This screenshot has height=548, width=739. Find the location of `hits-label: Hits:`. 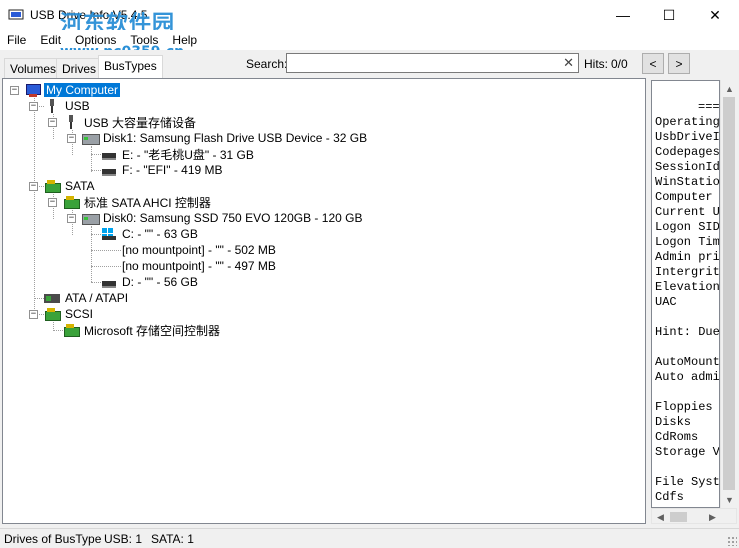

hits-label: Hits: is located at coordinates (596, 64).